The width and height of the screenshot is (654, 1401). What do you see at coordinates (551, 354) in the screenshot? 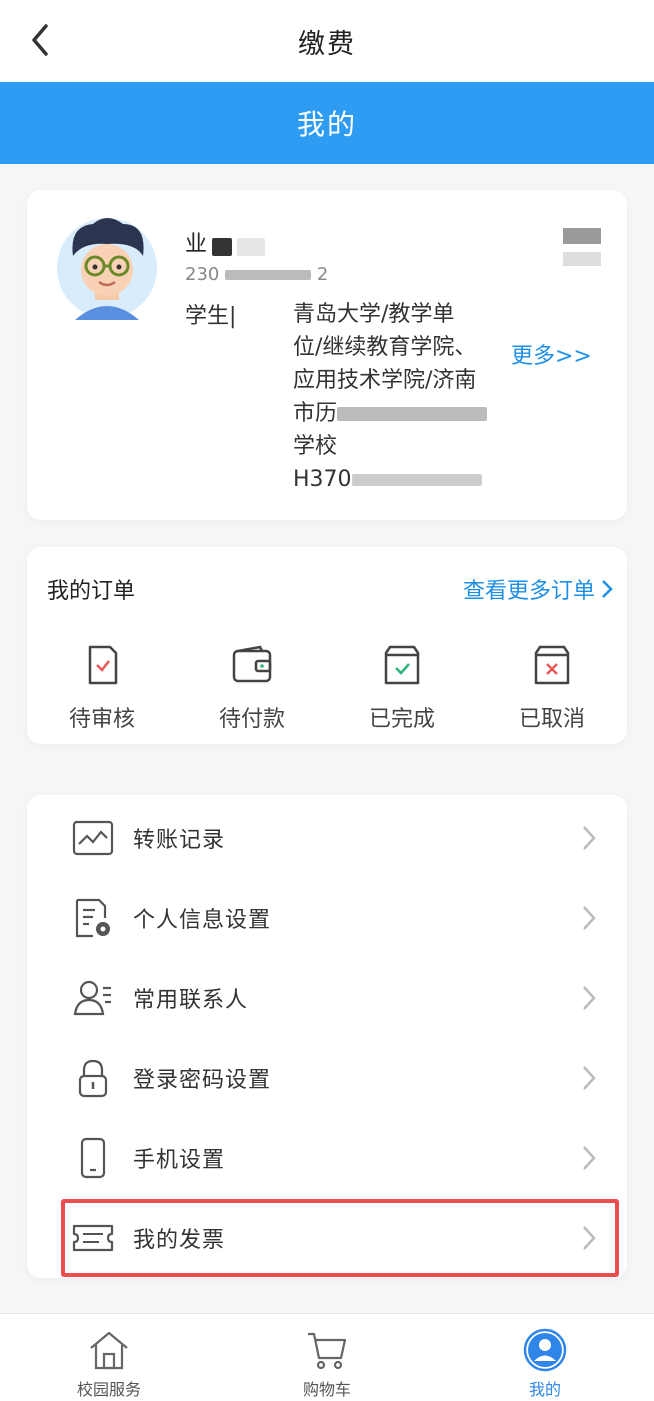
I see `more-profile-link: 更多>>` at bounding box center [551, 354].